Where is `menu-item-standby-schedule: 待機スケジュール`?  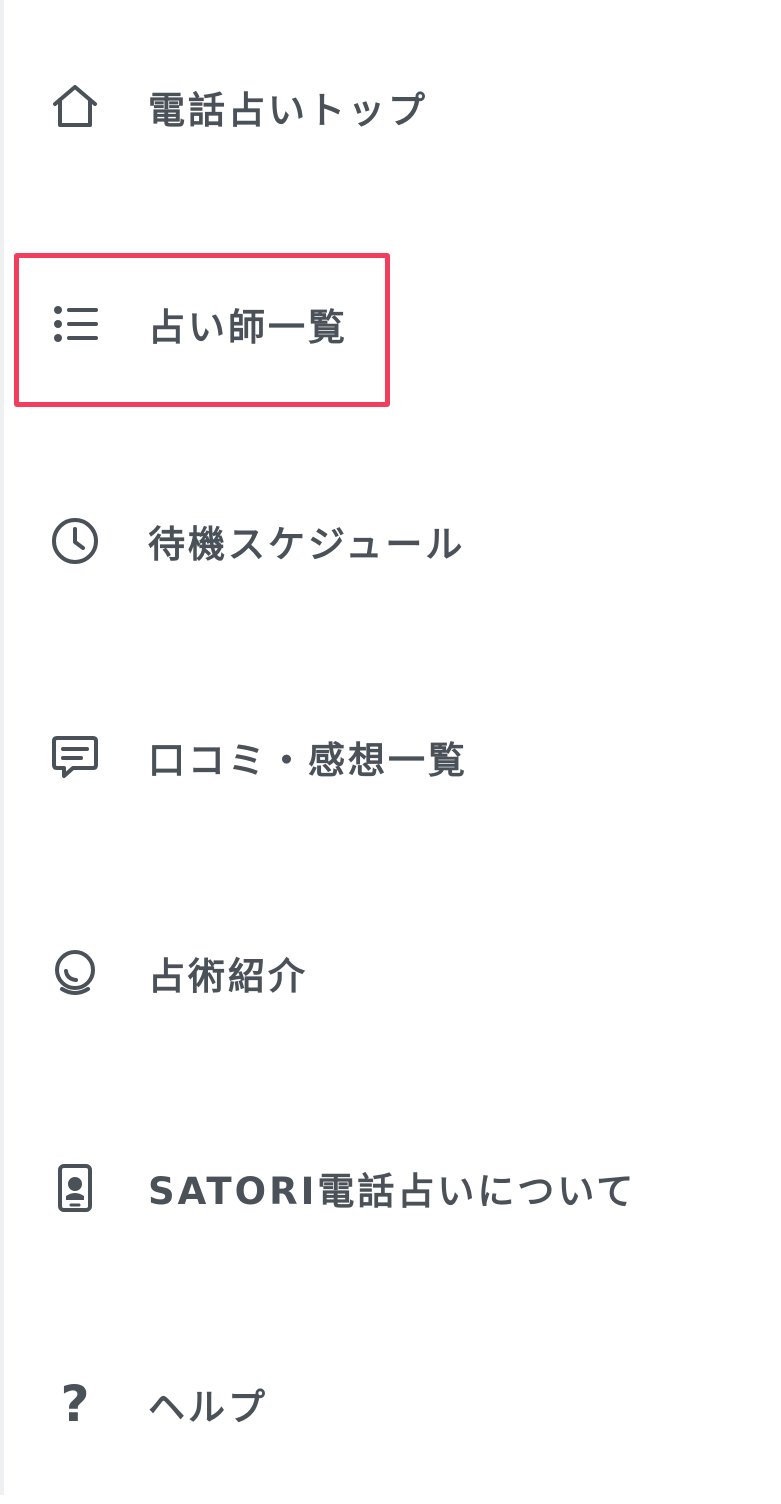
menu-item-standby-schedule: 待機スケジュール is located at coordinates (390, 541).